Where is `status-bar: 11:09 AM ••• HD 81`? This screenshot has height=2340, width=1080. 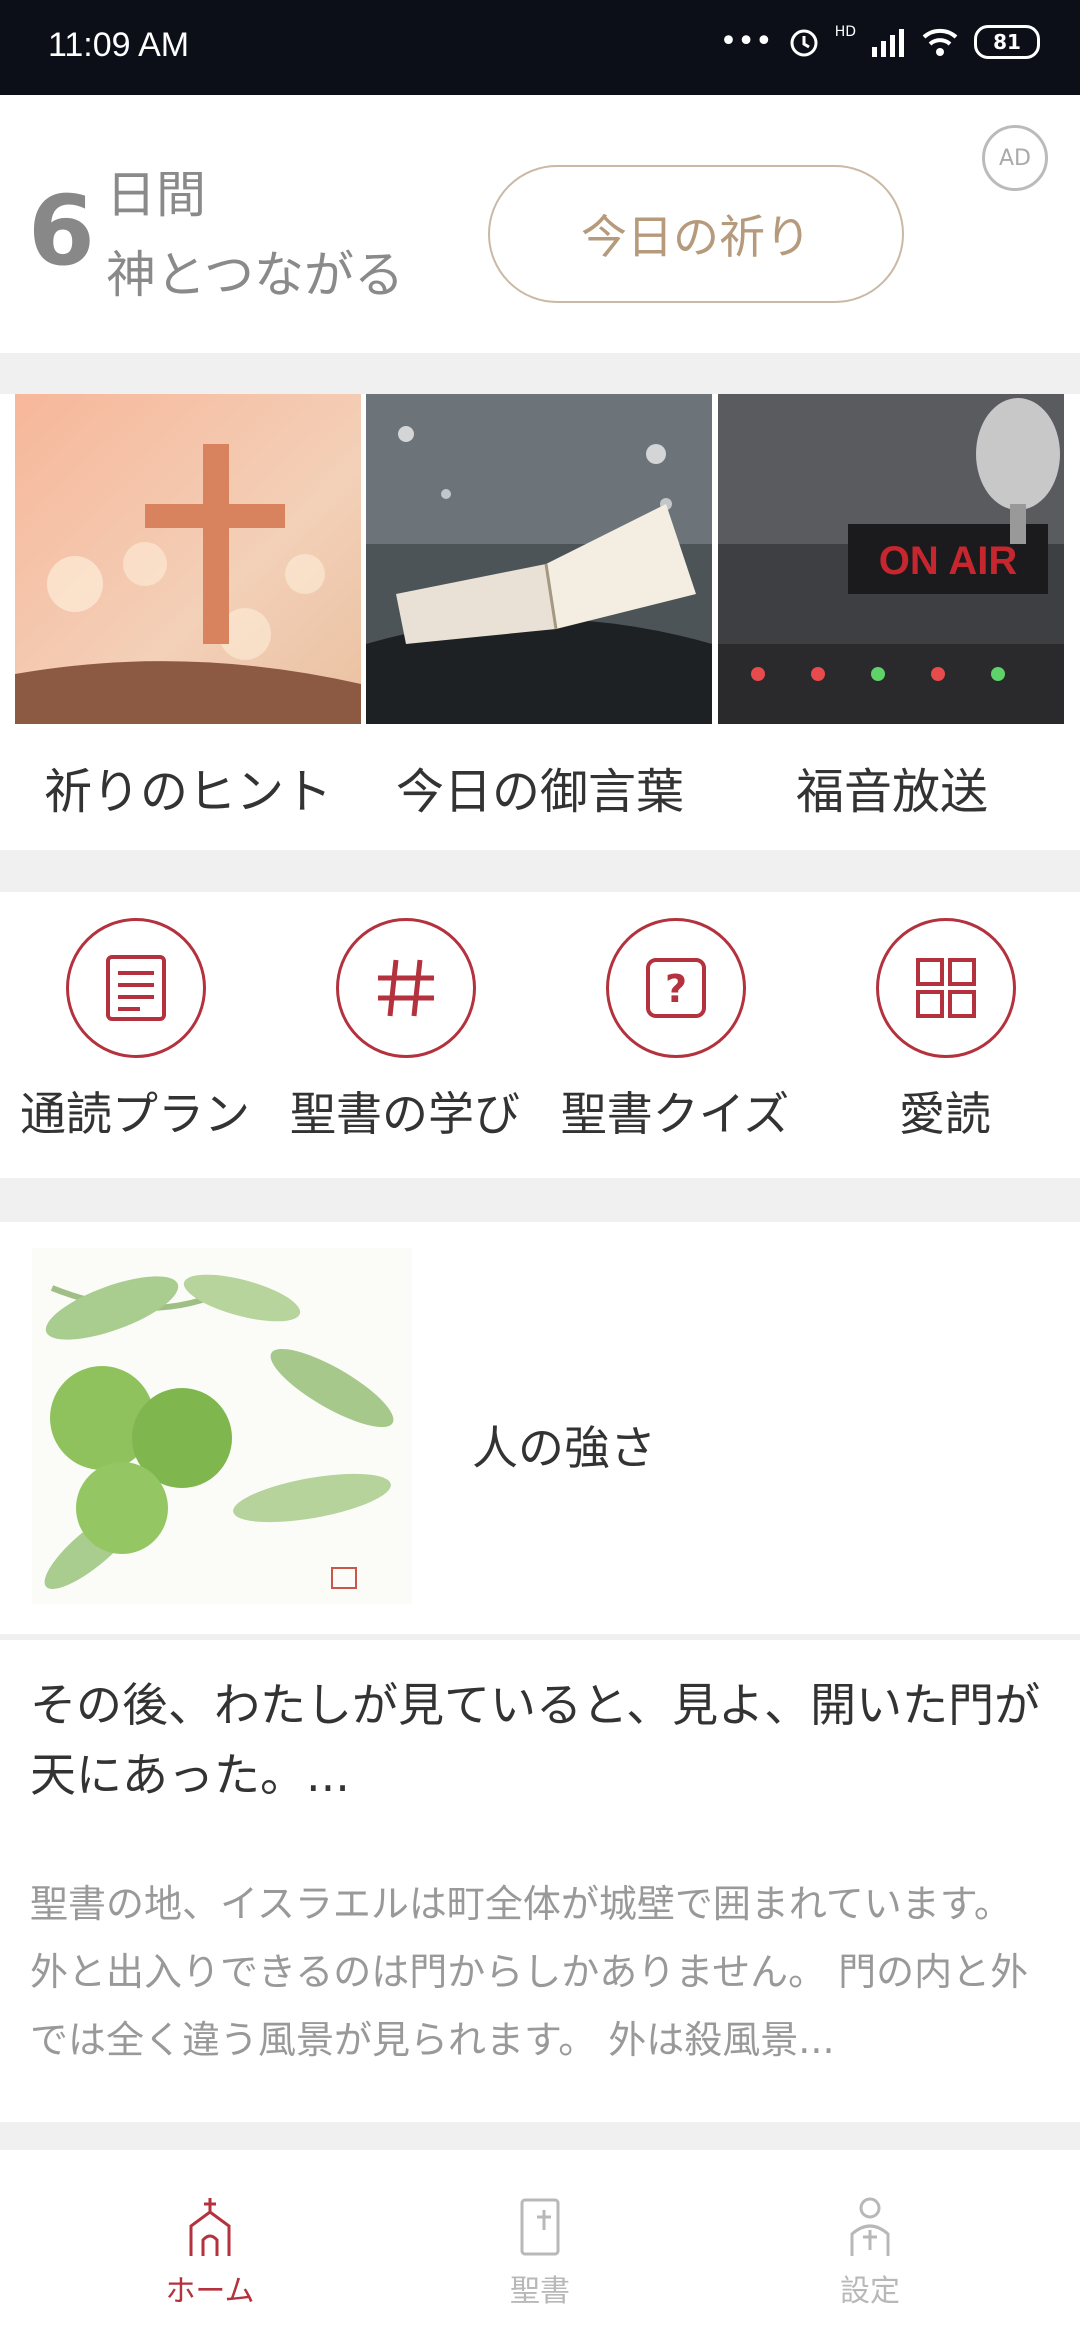 status-bar: 11:09 AM ••• HD 81 is located at coordinates (540, 47).